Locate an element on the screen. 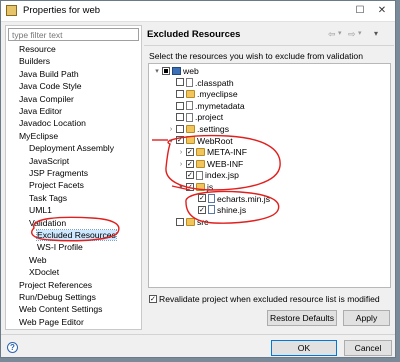 This screenshot has width=400, height=362. nav-item: JSP Fragments is located at coordinates (58, 173).